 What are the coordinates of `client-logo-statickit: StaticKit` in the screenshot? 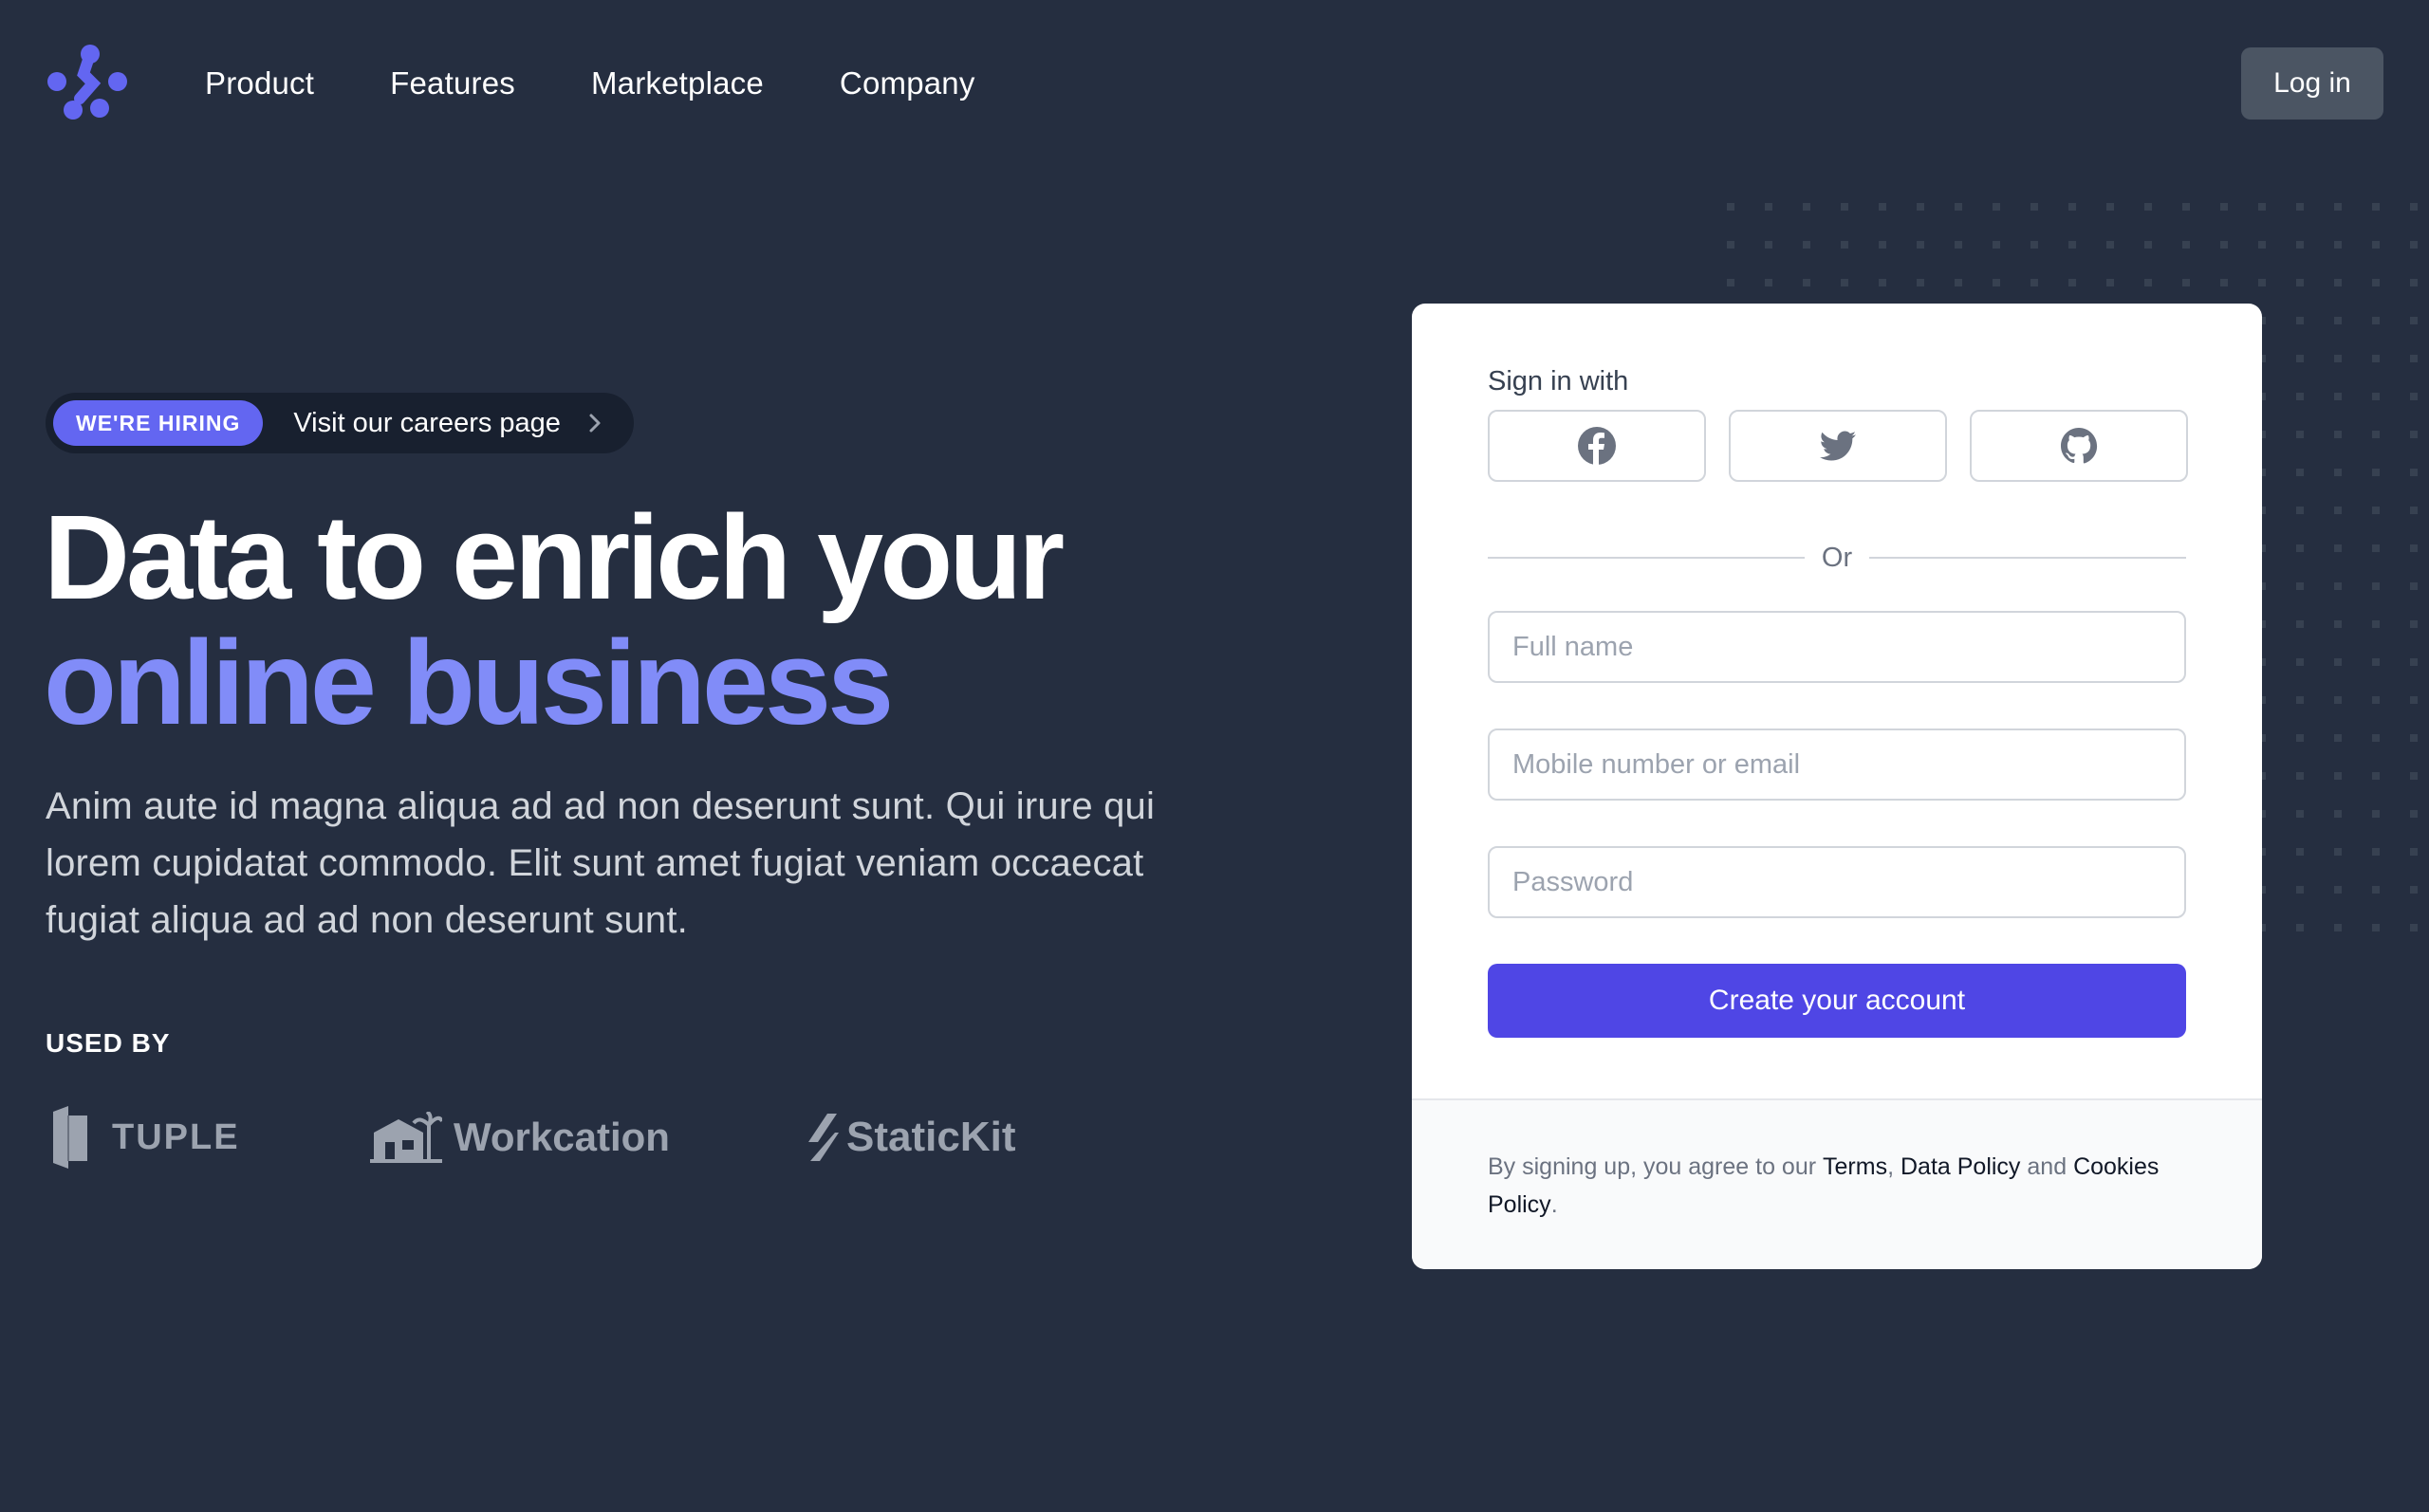 It's located at (911, 1137).